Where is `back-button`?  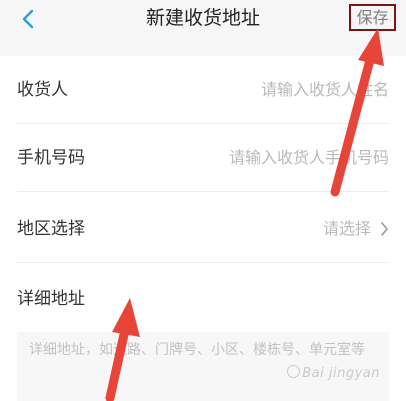
back-button is located at coordinates (28, 19).